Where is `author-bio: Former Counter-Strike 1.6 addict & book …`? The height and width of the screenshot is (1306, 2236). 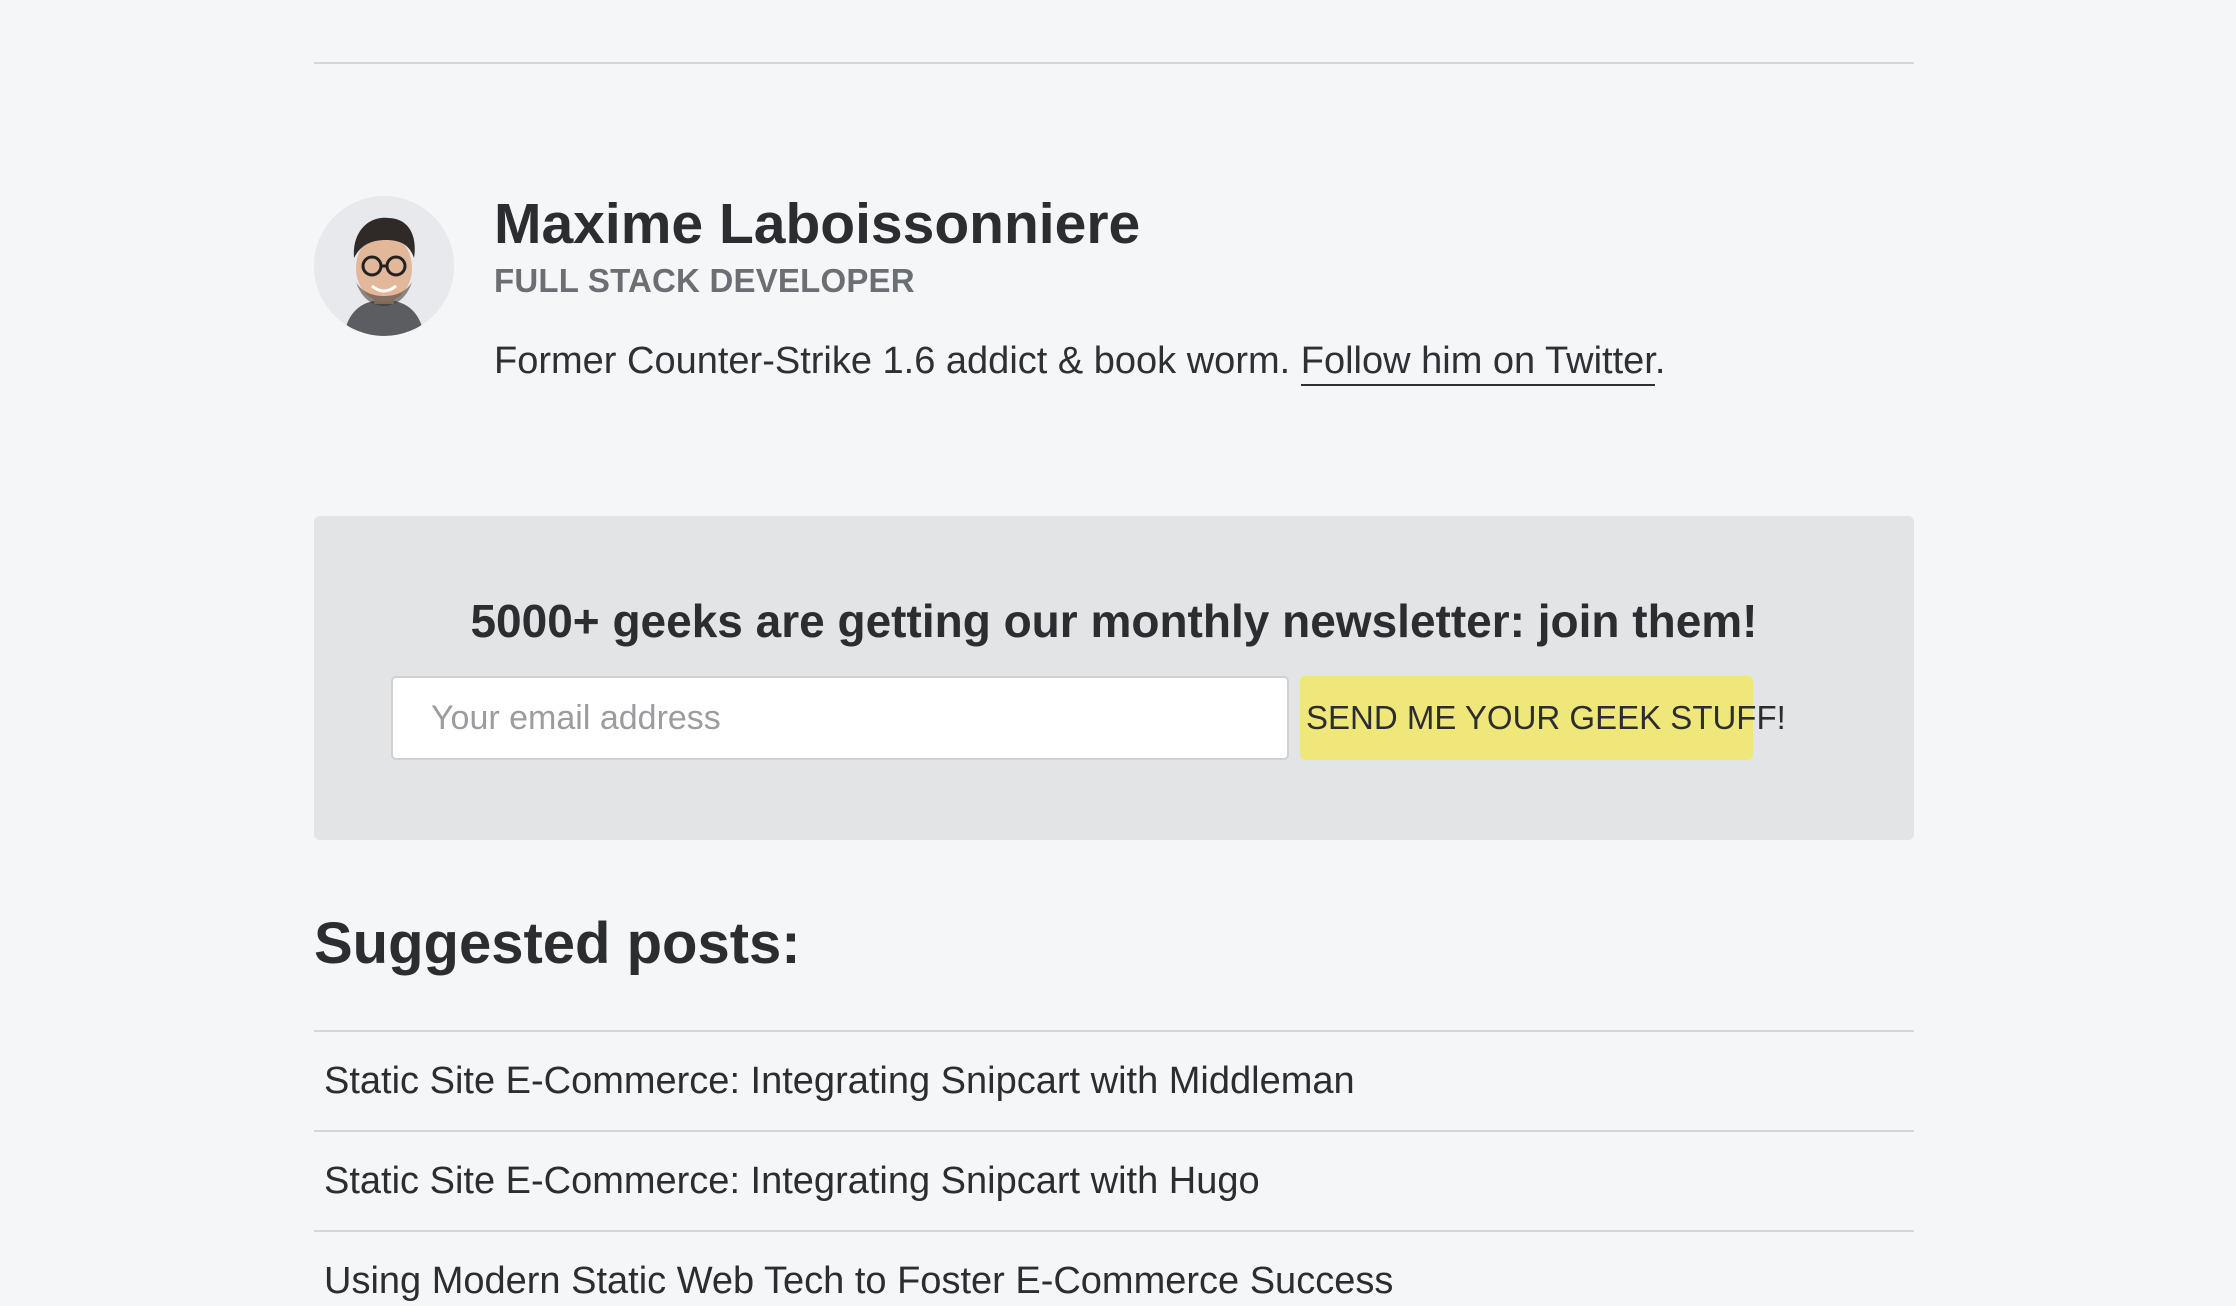
author-bio: Former Counter-Strike 1.6 addict & book … is located at coordinates (1080, 363).